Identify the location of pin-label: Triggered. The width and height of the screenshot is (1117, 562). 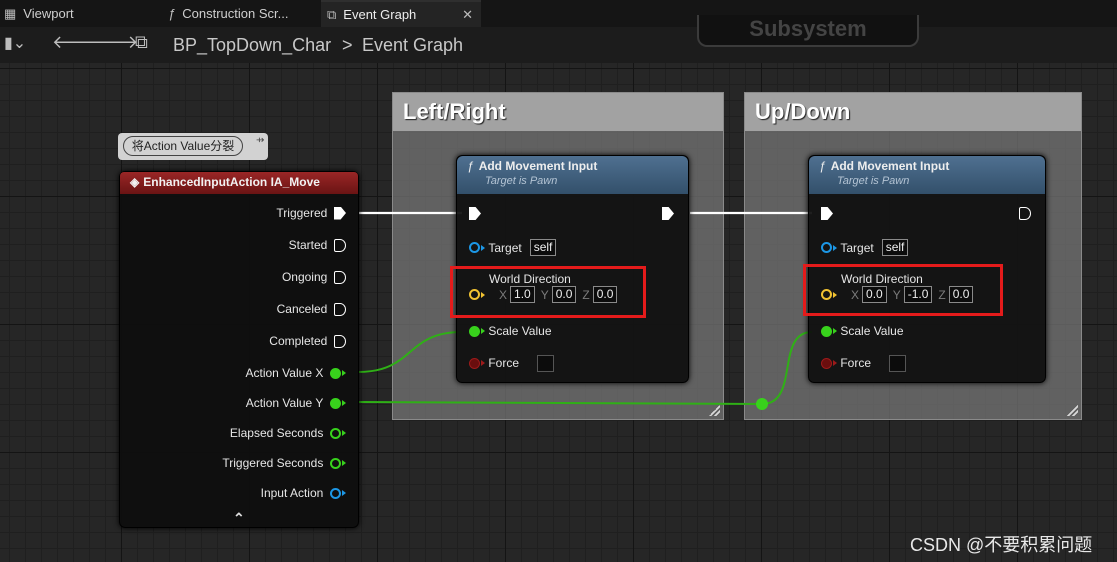
(302, 213).